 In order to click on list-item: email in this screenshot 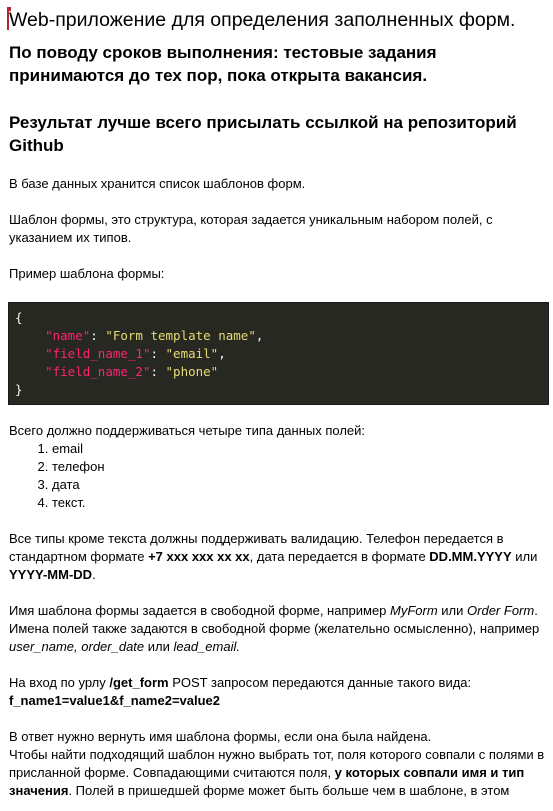, I will do `click(78, 449)`.